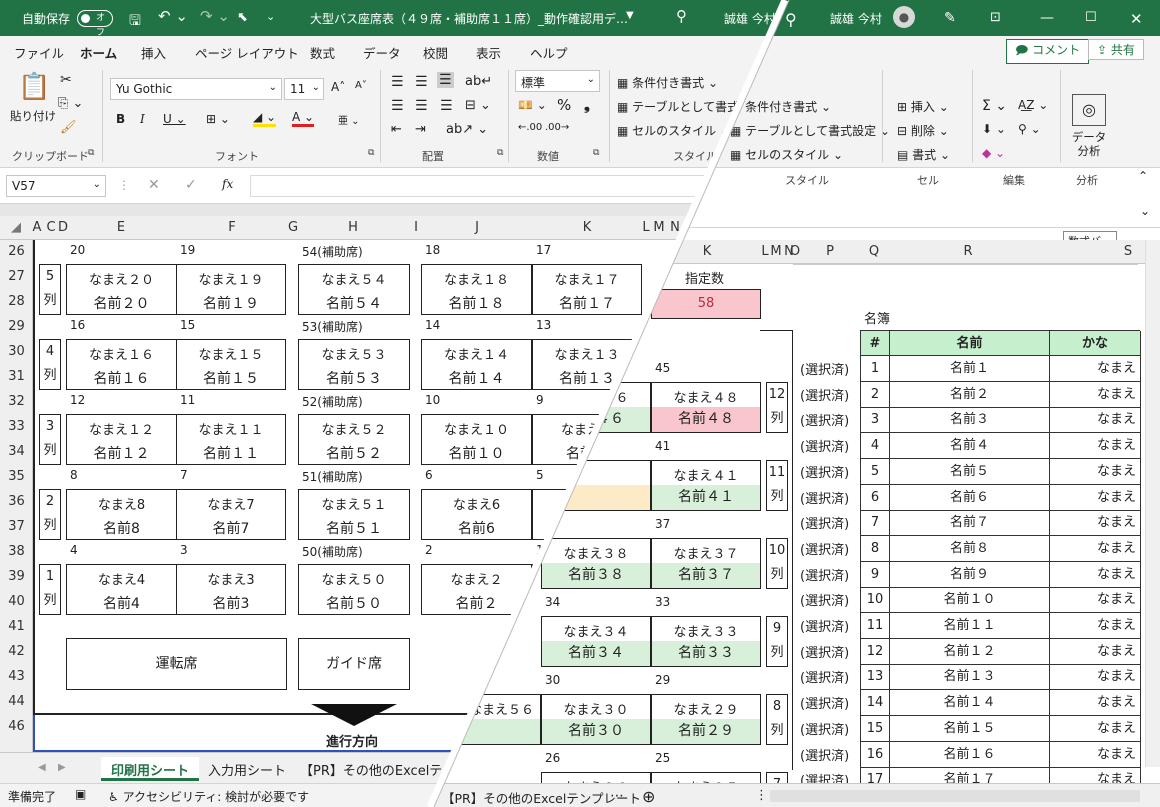 The height and width of the screenshot is (807, 1160). What do you see at coordinates (16, 726) in the screenshot?
I see `row-header: 46` at bounding box center [16, 726].